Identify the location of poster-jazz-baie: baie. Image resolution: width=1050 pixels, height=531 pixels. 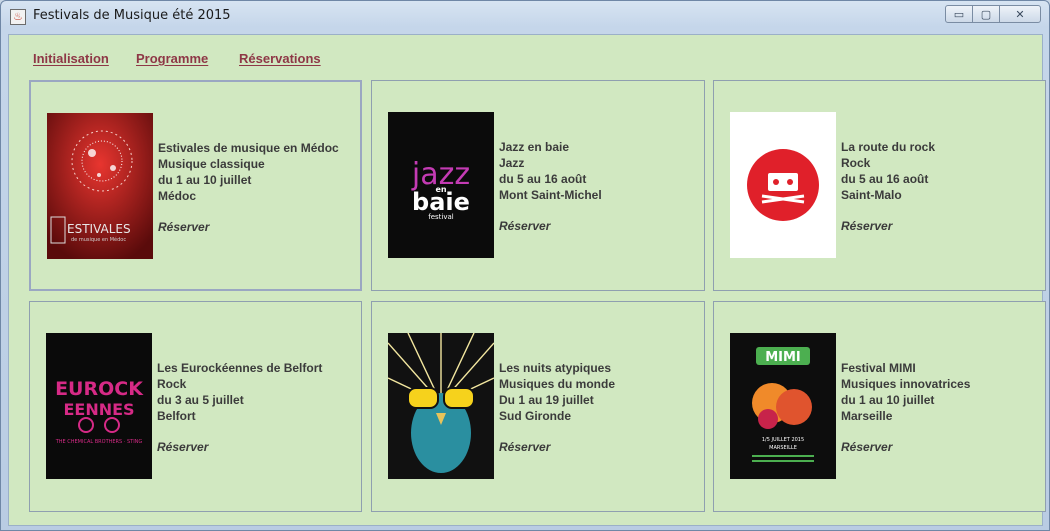
(441, 202).